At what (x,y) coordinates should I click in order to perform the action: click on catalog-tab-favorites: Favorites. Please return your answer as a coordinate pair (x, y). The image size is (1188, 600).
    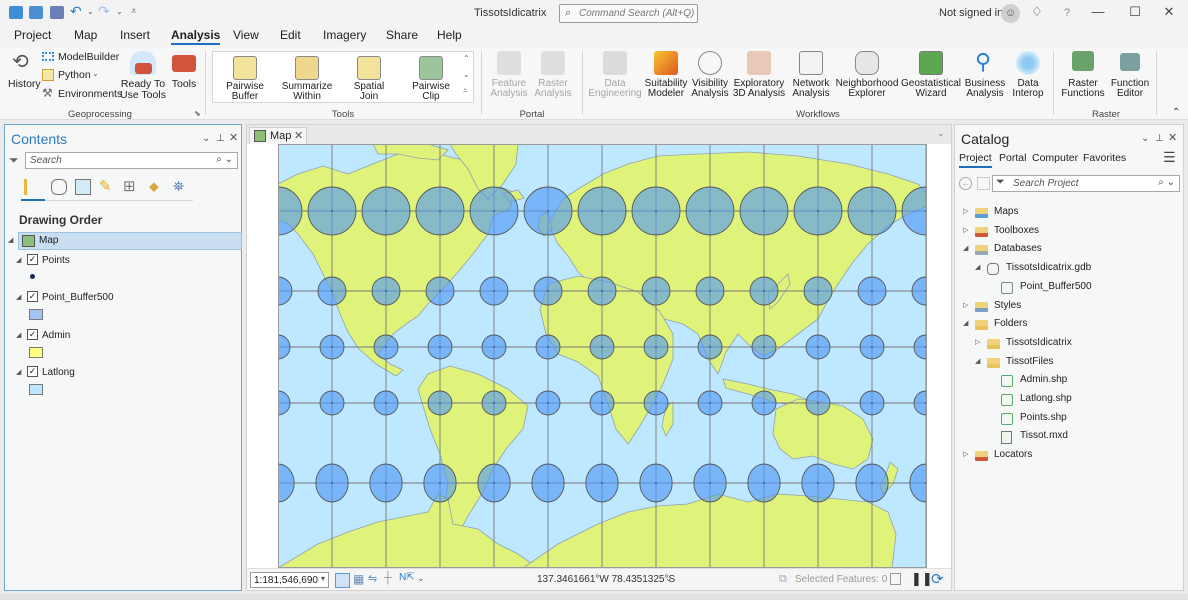
    Looking at the image, I should click on (1104, 158).